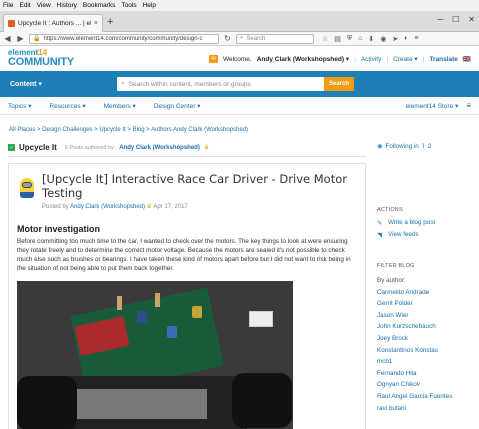 The height and width of the screenshot is (429, 479). I want to click on site-search-placeholder: Search within content, members or groups, so click(189, 84).